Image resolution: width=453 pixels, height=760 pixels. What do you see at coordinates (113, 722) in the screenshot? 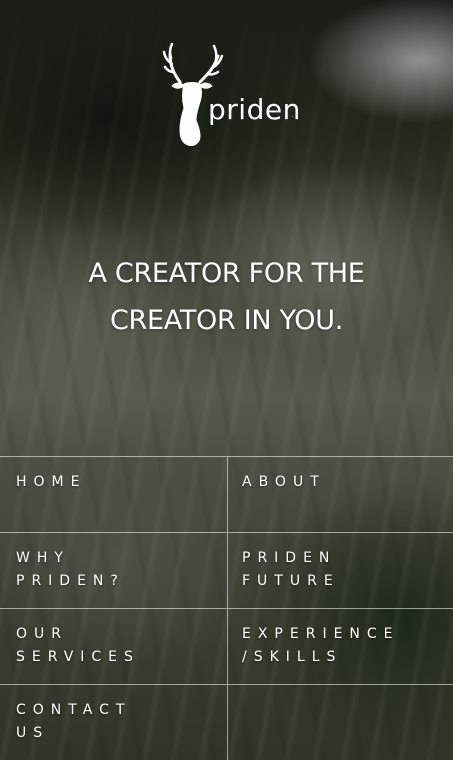
I see `nav-item-contact-us: CONTACT US` at bounding box center [113, 722].